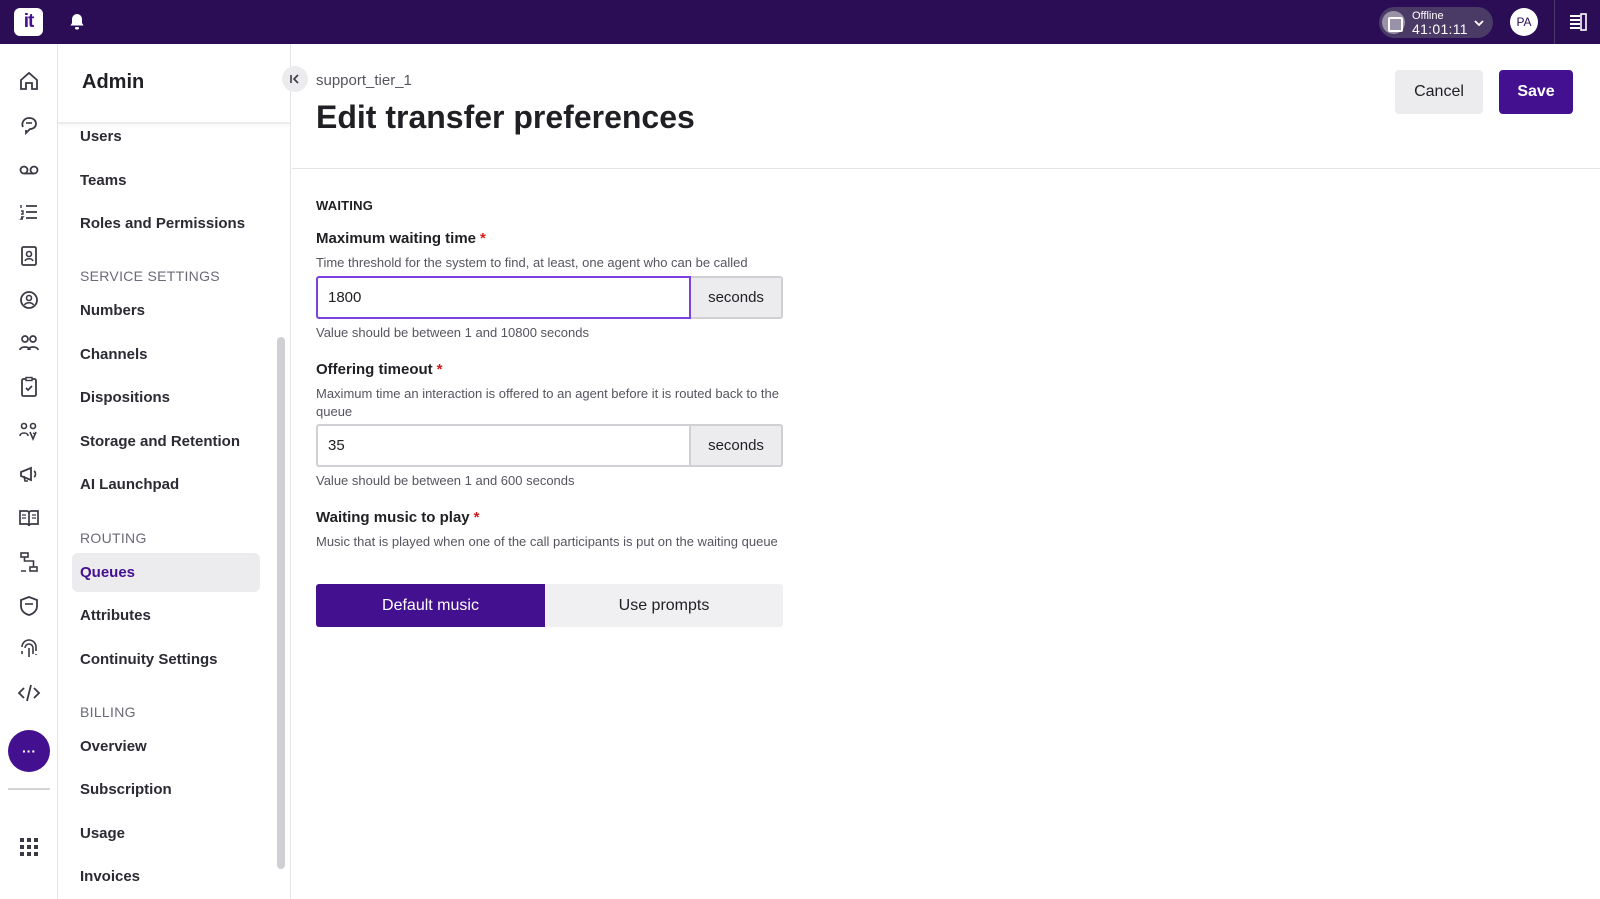 Image resolution: width=1600 pixels, height=899 pixels. Describe the element at coordinates (664, 605) in the screenshot. I see `option-use-prompts: Use prompts` at that location.